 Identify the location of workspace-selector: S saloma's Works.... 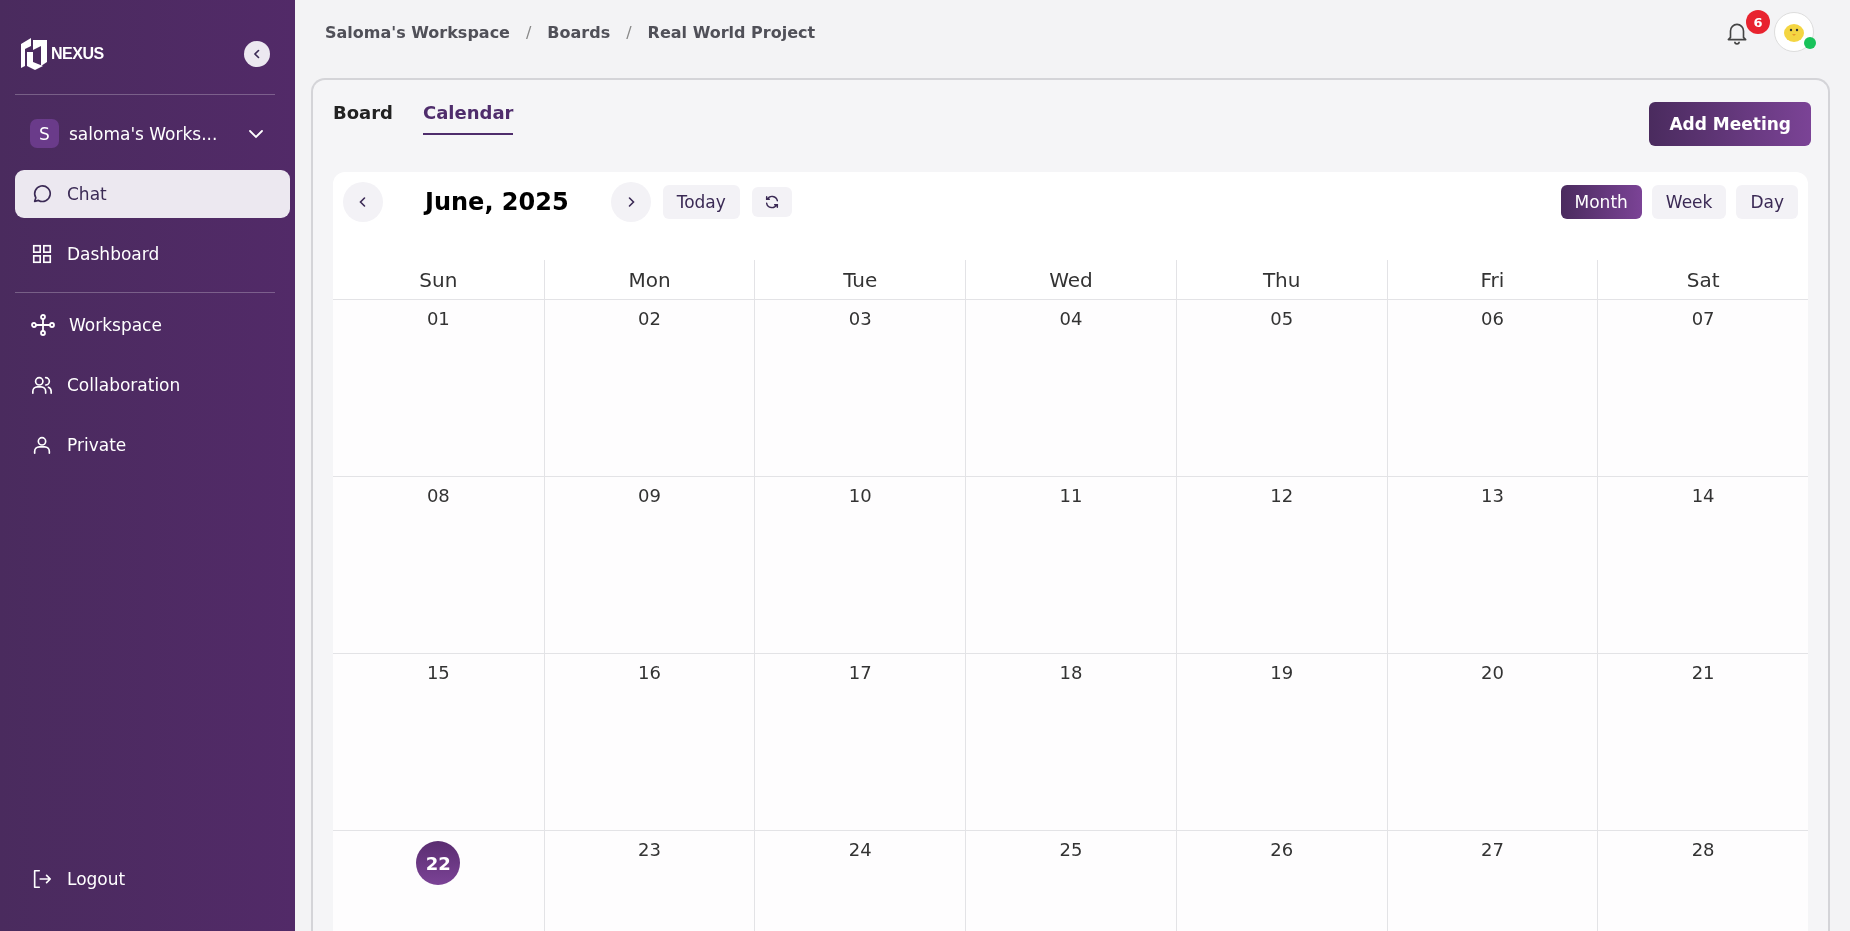
(147, 128).